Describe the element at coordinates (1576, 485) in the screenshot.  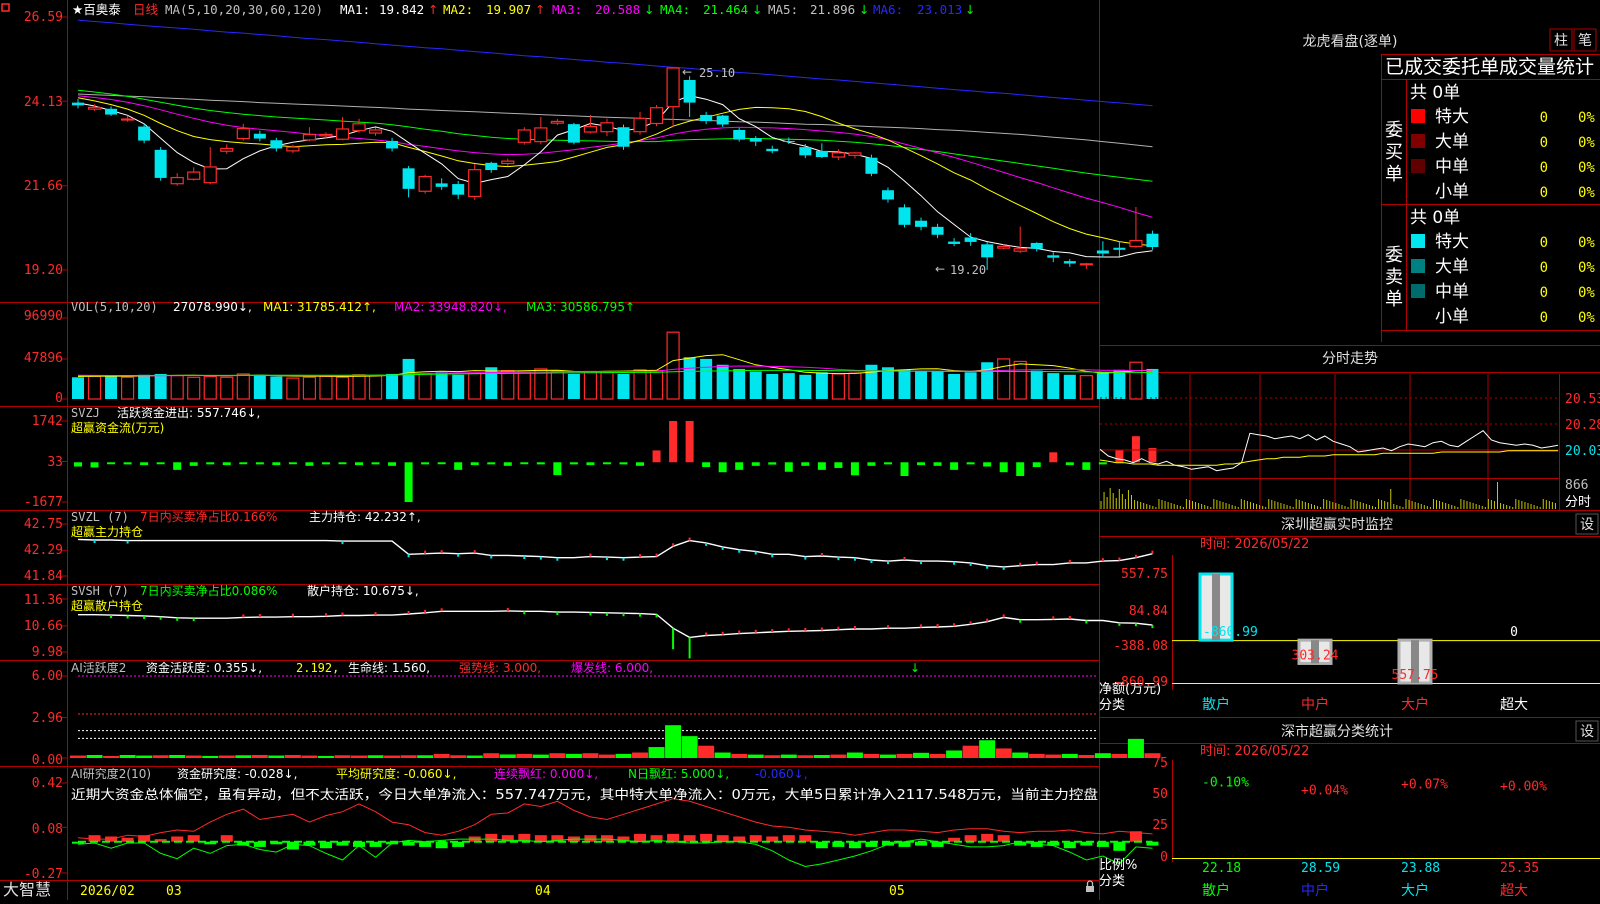
I see `intraday-vol-tick: 866` at that location.